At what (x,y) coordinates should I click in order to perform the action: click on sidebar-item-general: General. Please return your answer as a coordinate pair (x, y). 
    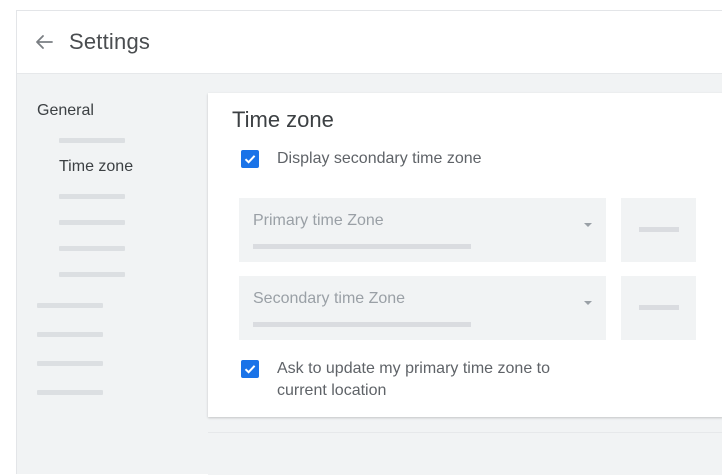
    Looking at the image, I should click on (65, 111).